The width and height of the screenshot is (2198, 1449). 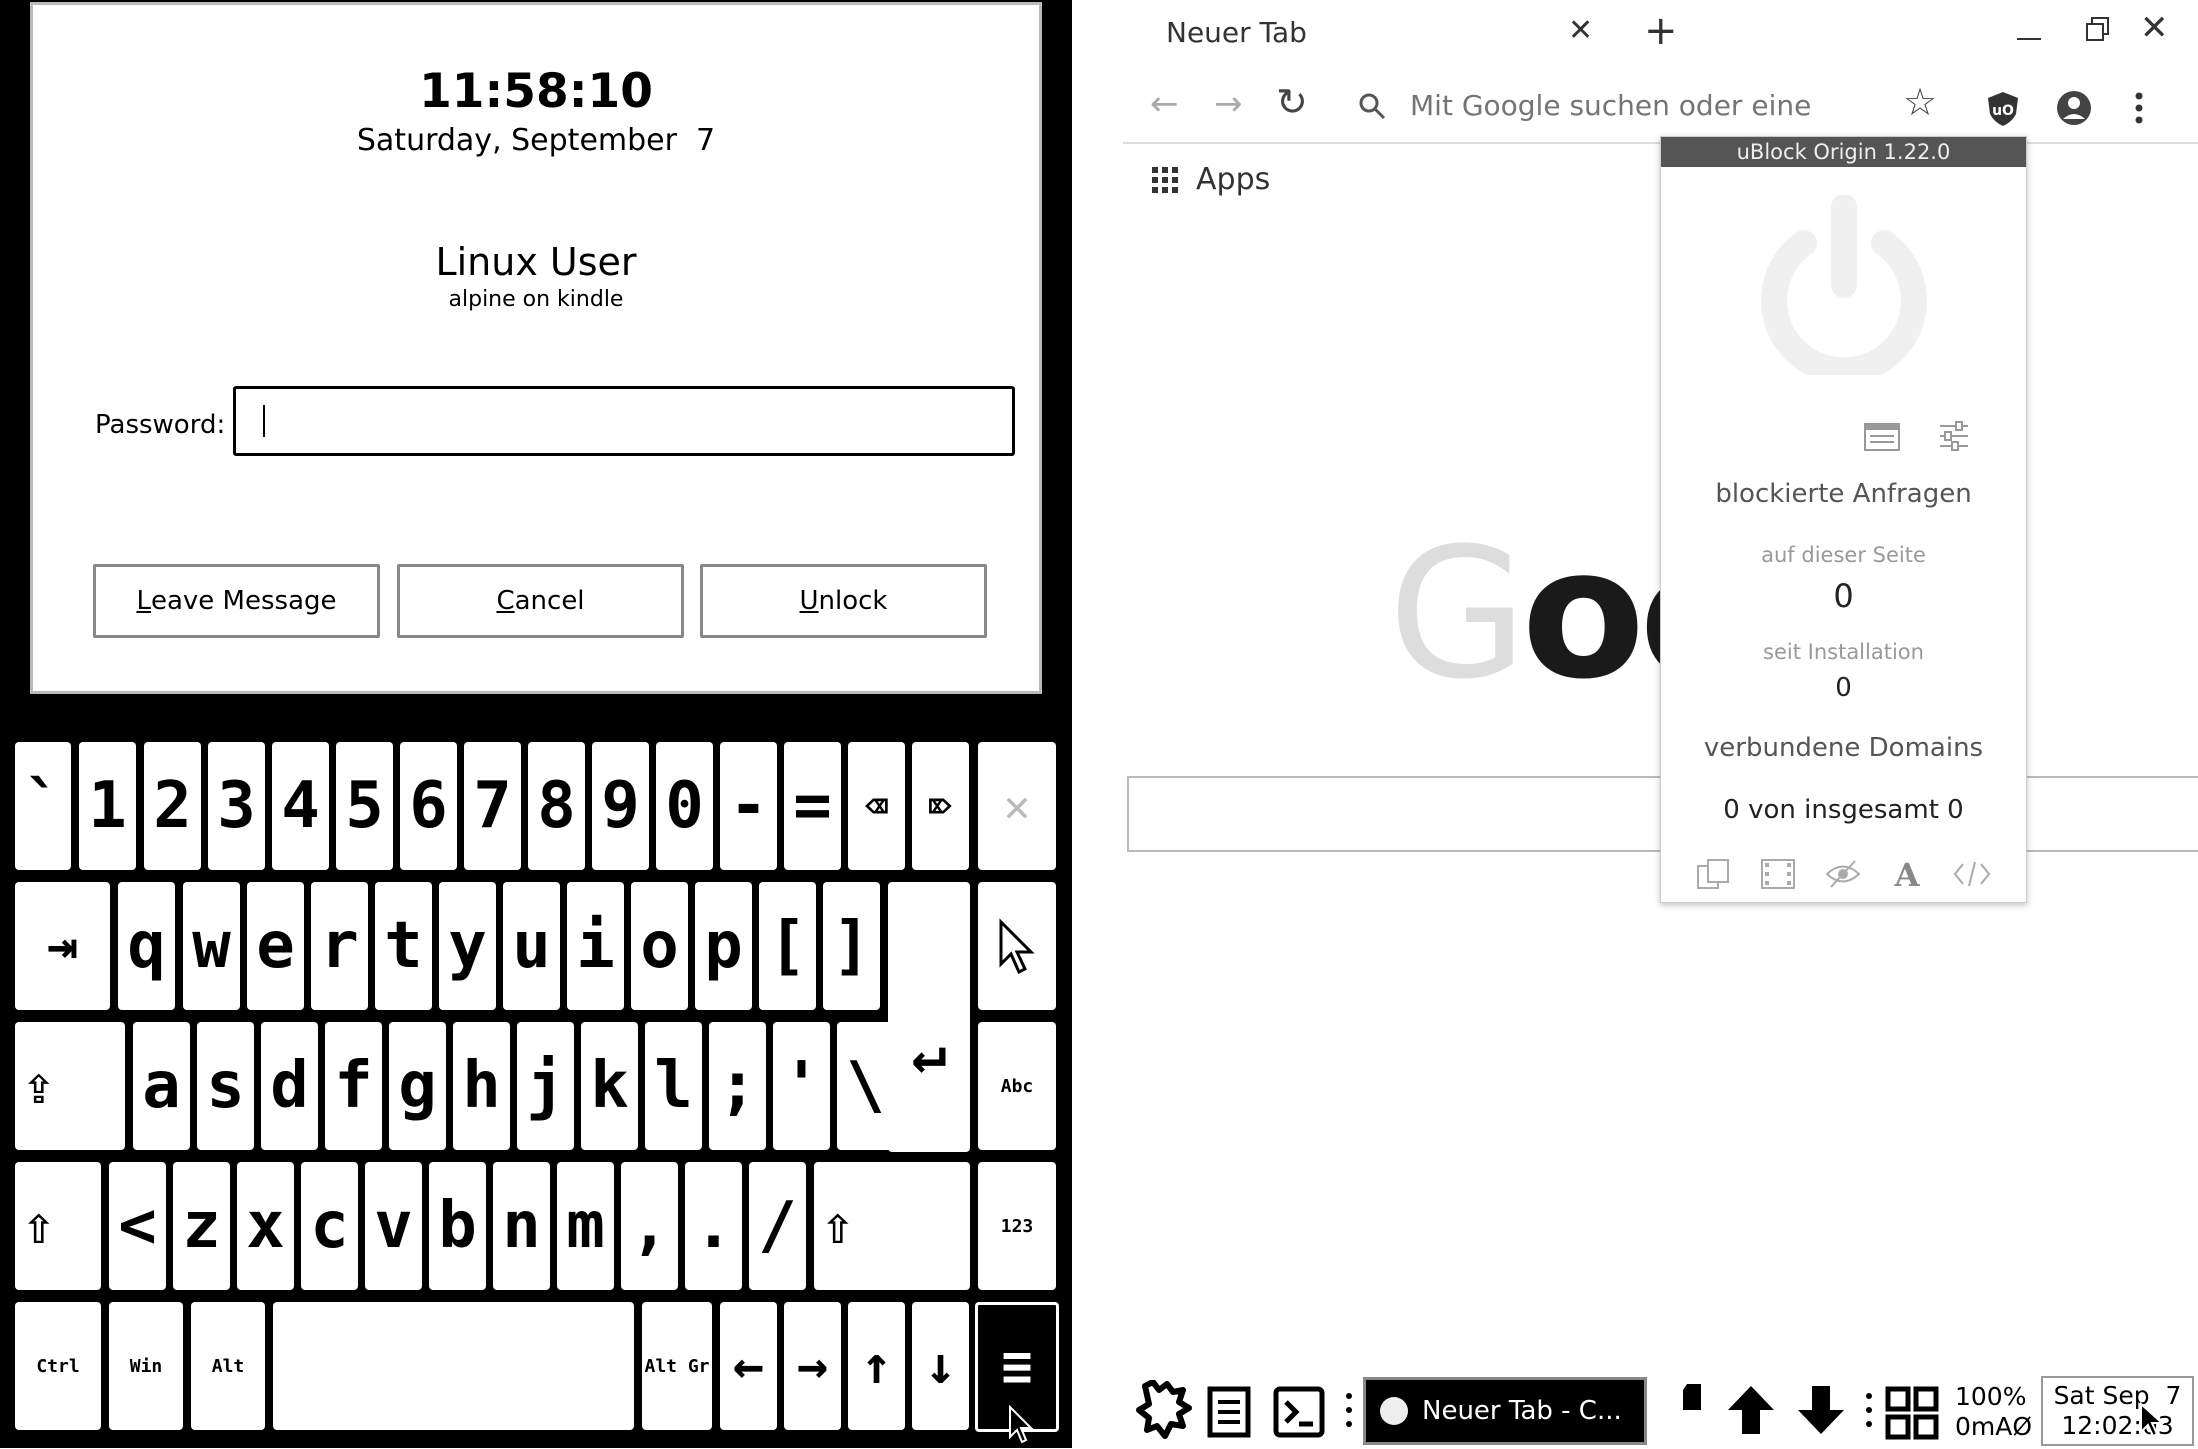 I want to click on key: l, so click(x=673, y=1086).